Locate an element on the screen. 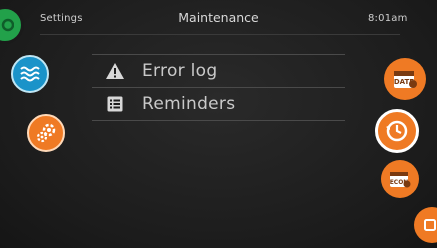 The image size is (437, 248). time-button is located at coordinates (397, 131).